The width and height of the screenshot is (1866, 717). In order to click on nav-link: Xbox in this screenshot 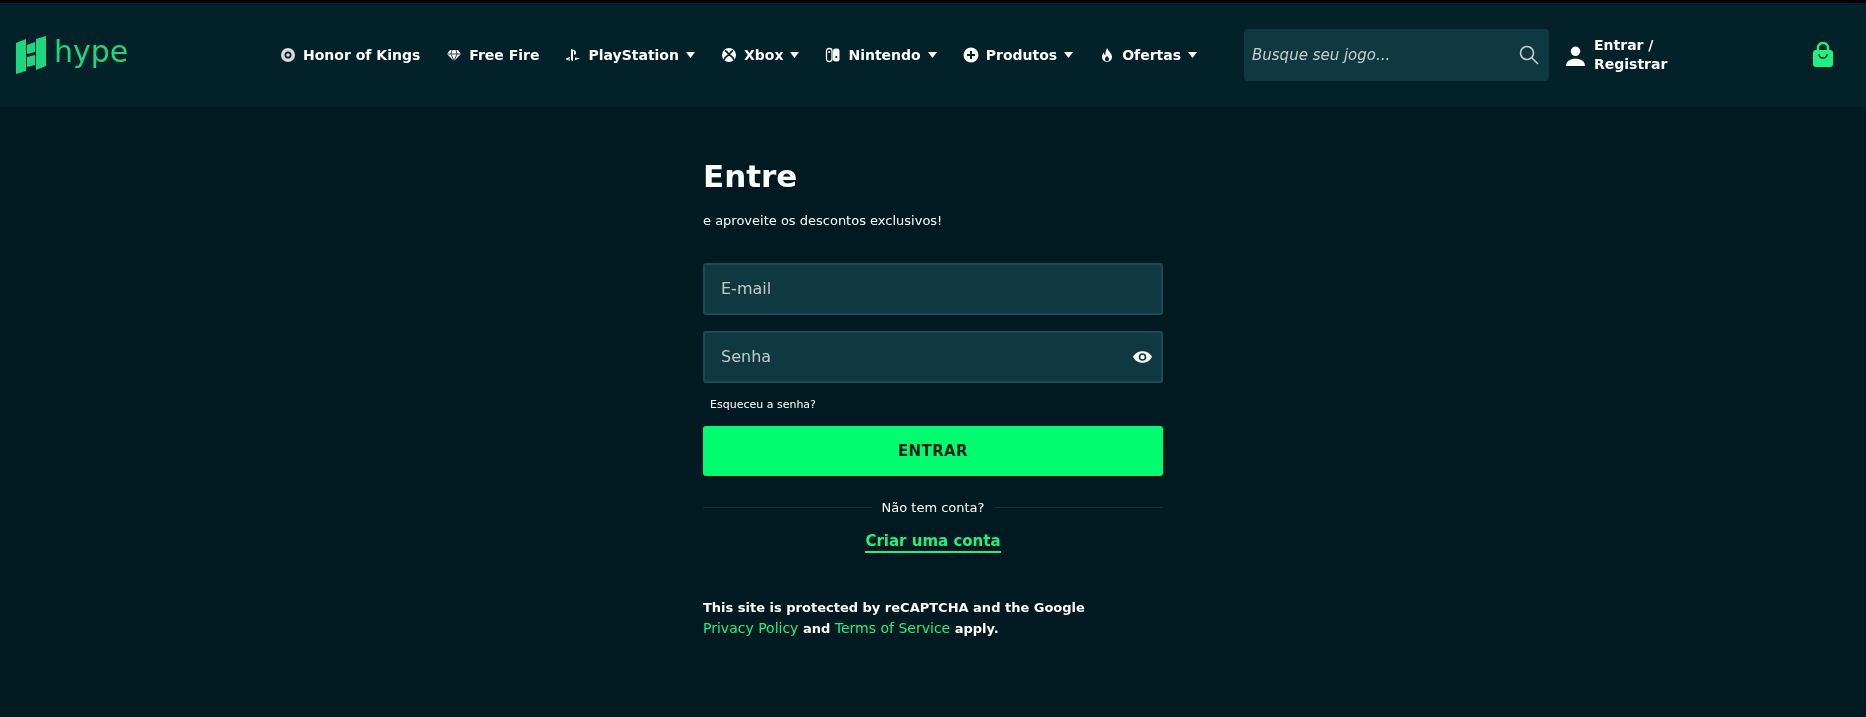, I will do `click(760, 55)`.